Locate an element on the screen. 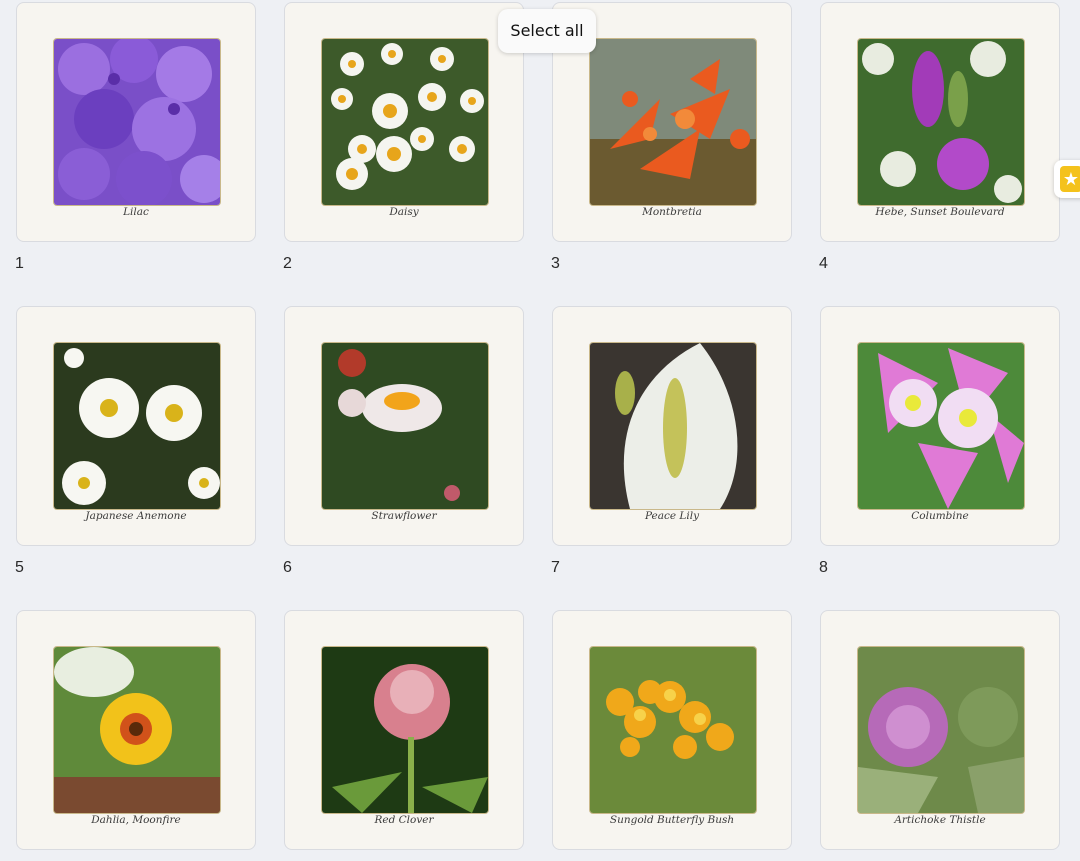 The image size is (1080, 861). page-thumbnail: Columbine is located at coordinates (940, 426).